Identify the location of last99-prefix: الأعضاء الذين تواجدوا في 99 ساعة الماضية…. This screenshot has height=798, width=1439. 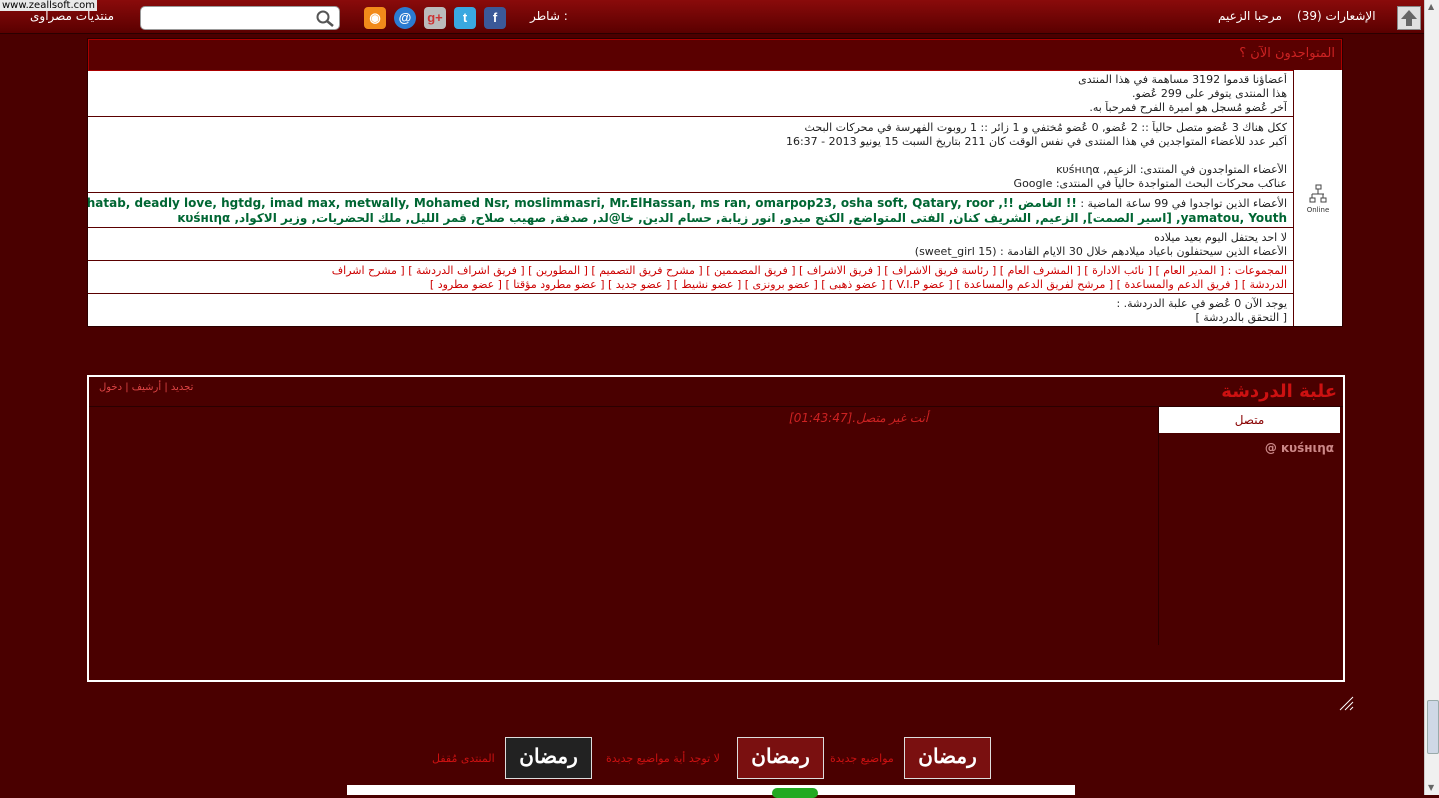
(1183, 203).